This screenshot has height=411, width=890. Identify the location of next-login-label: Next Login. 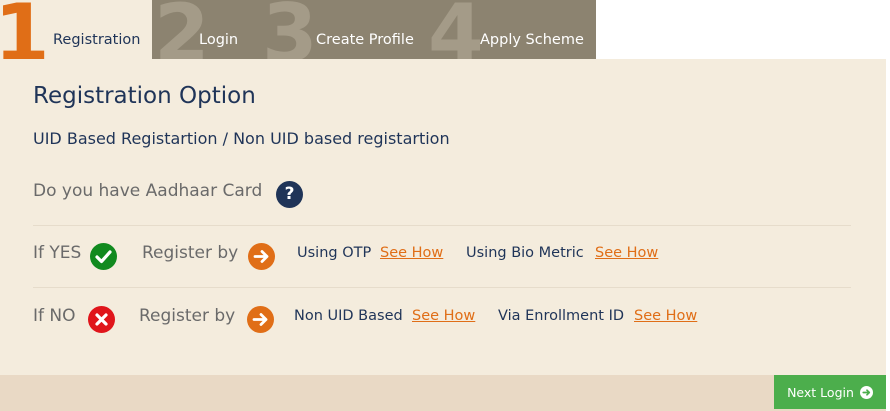
(820, 392).